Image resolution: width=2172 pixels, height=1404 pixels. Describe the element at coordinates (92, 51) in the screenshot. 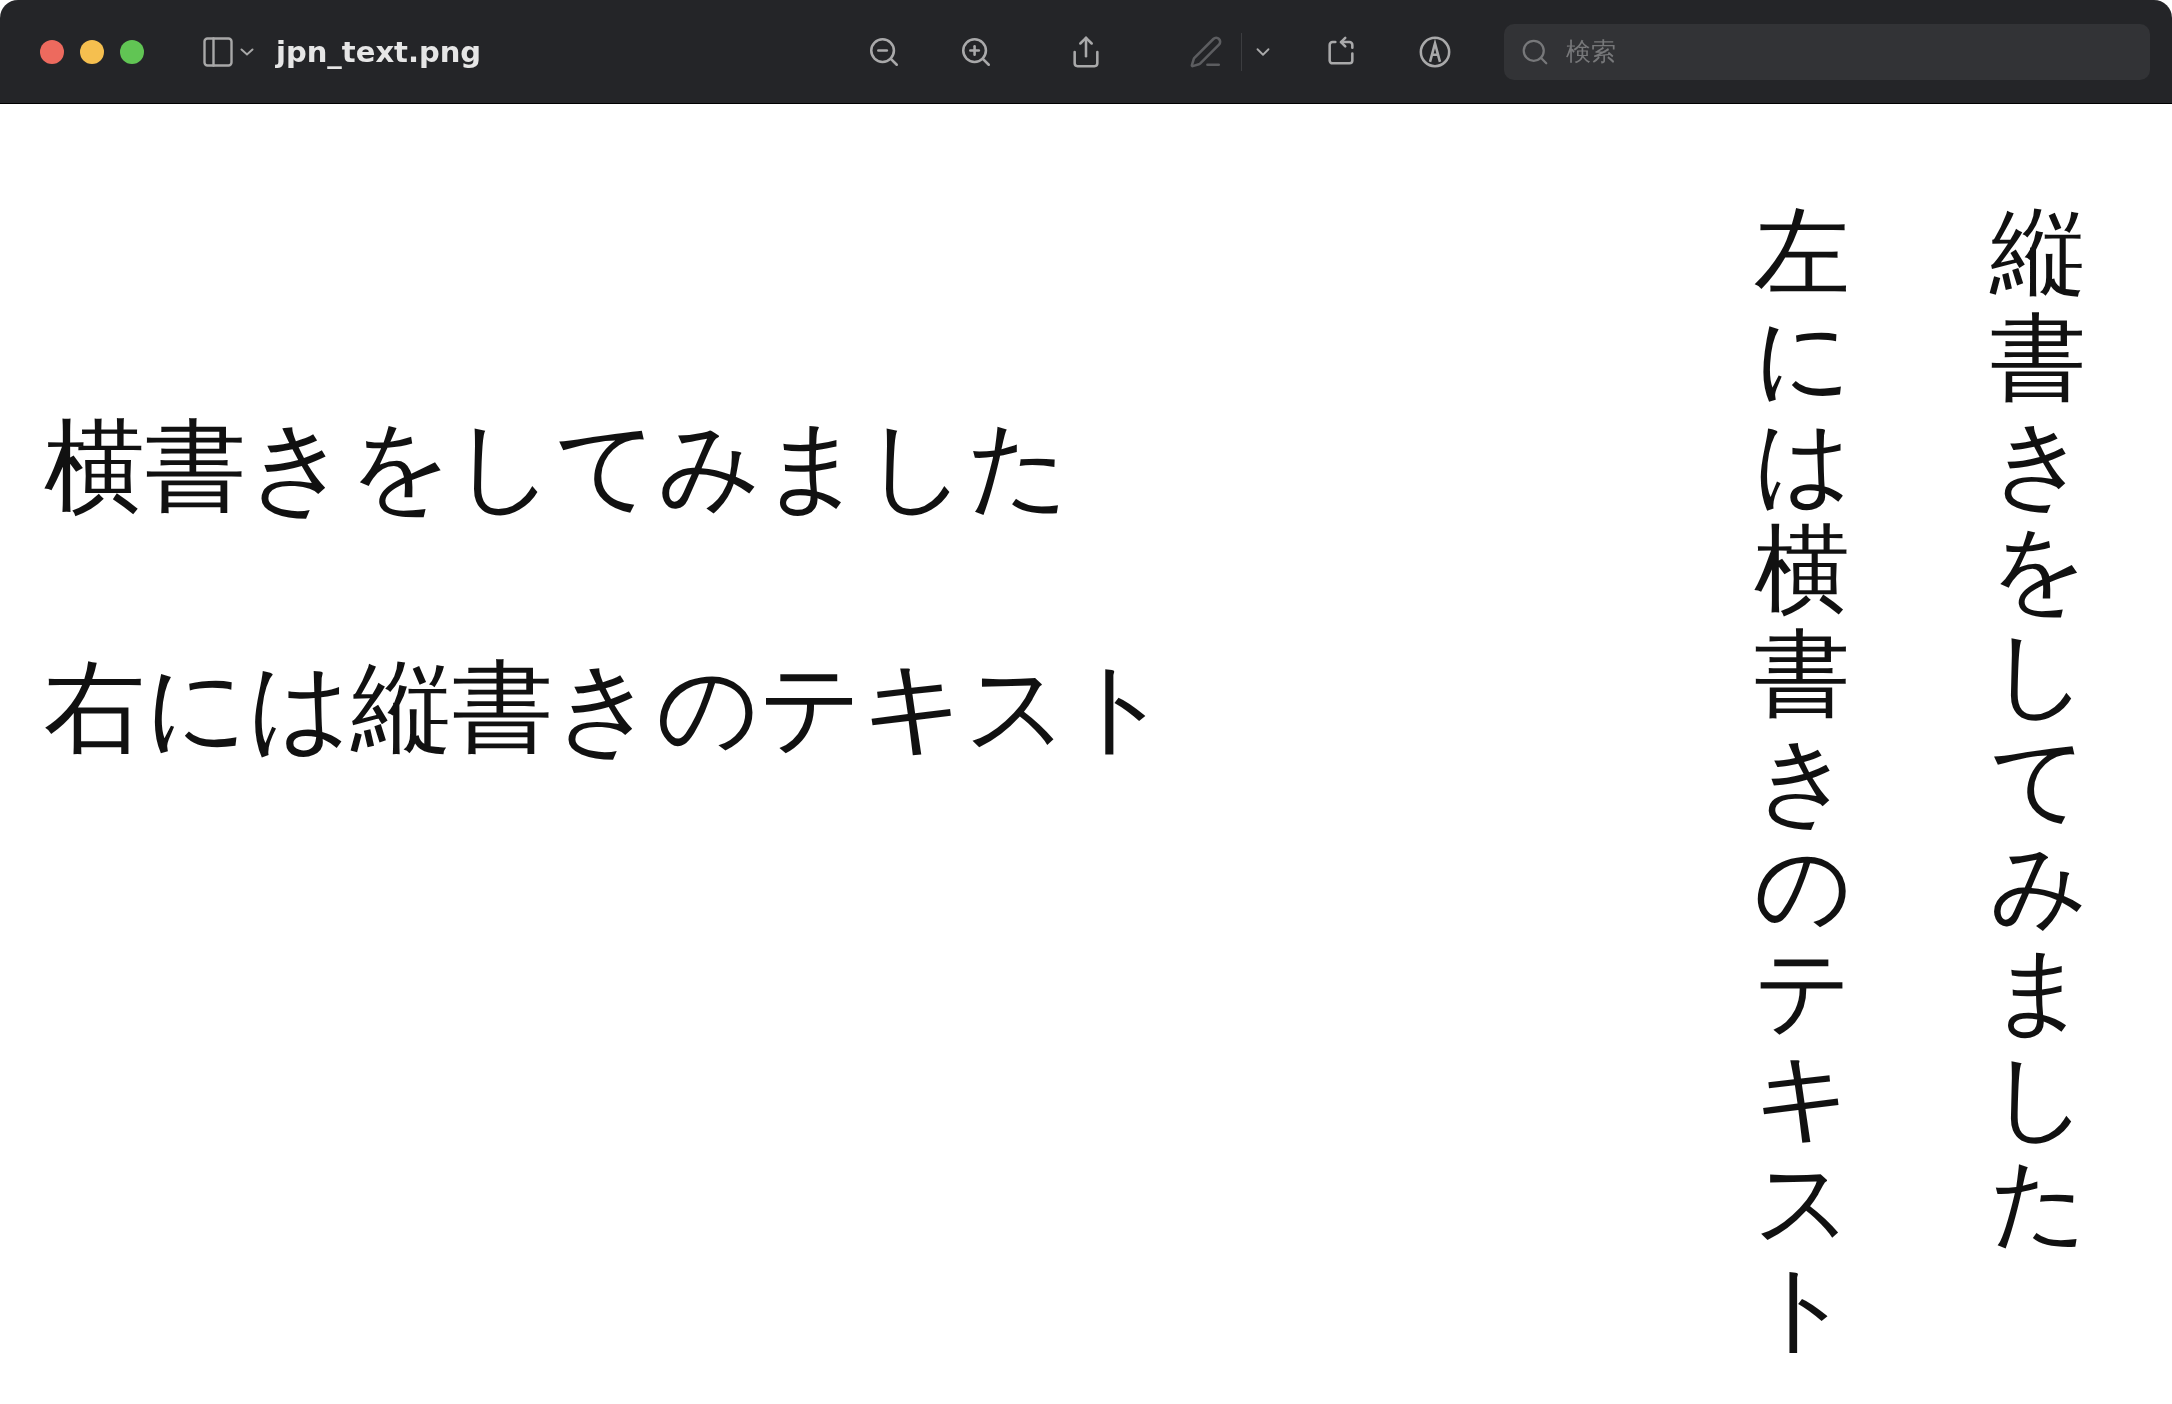

I see `minimize-button` at that location.